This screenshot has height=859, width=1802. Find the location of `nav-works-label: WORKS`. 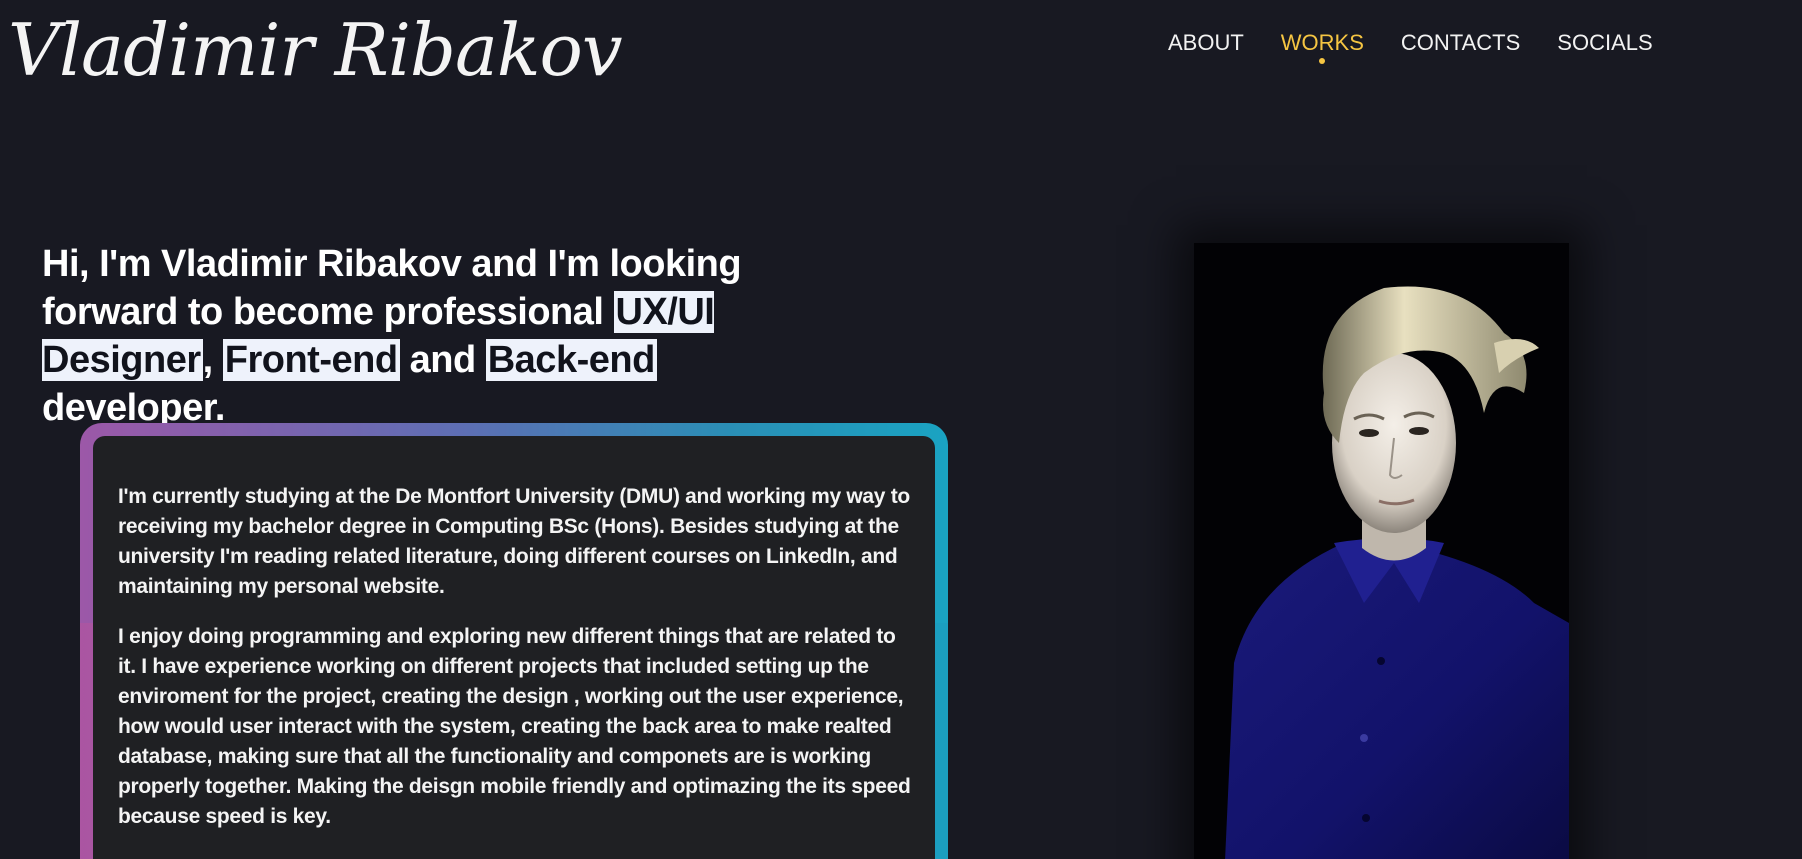

nav-works-label: WORKS is located at coordinates (1322, 42).